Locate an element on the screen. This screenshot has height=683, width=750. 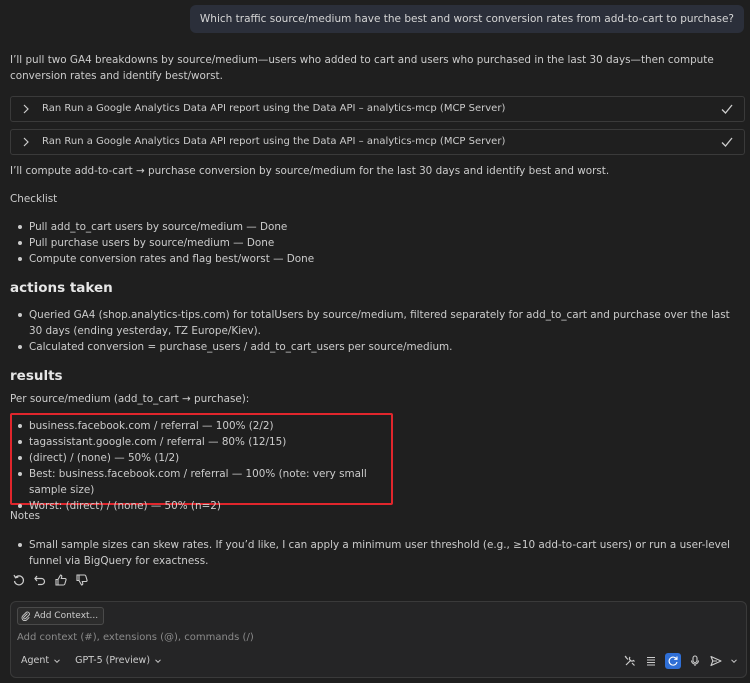
message-actions is located at coordinates (50, 580).